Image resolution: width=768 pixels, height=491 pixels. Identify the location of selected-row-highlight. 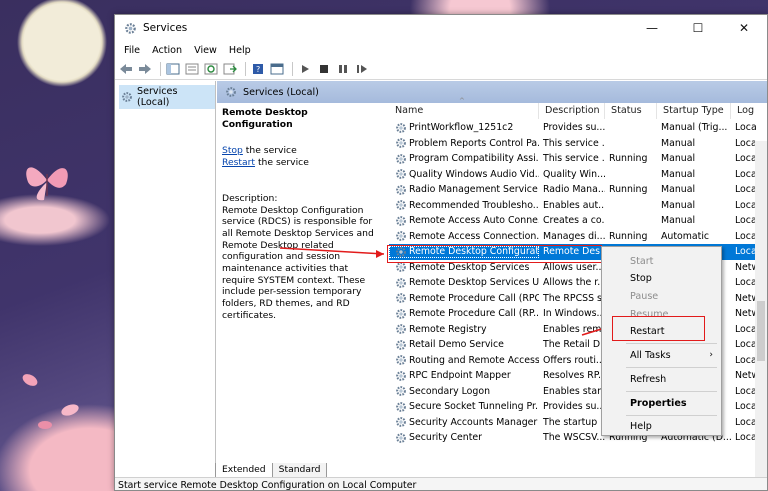
(494, 254).